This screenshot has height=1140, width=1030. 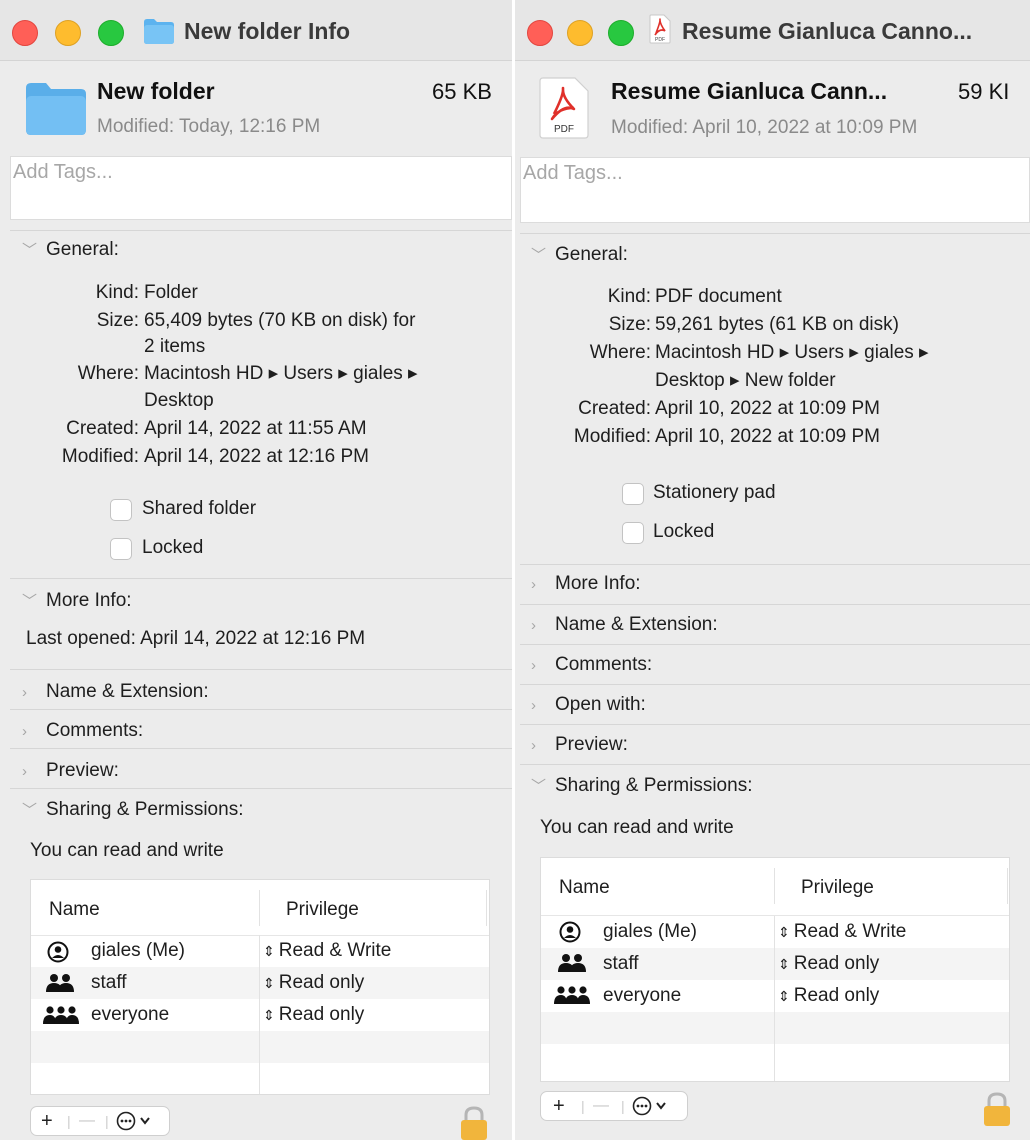 I want to click on created-value: April 14, 2022 at 11:55 AM, so click(x=255, y=428).